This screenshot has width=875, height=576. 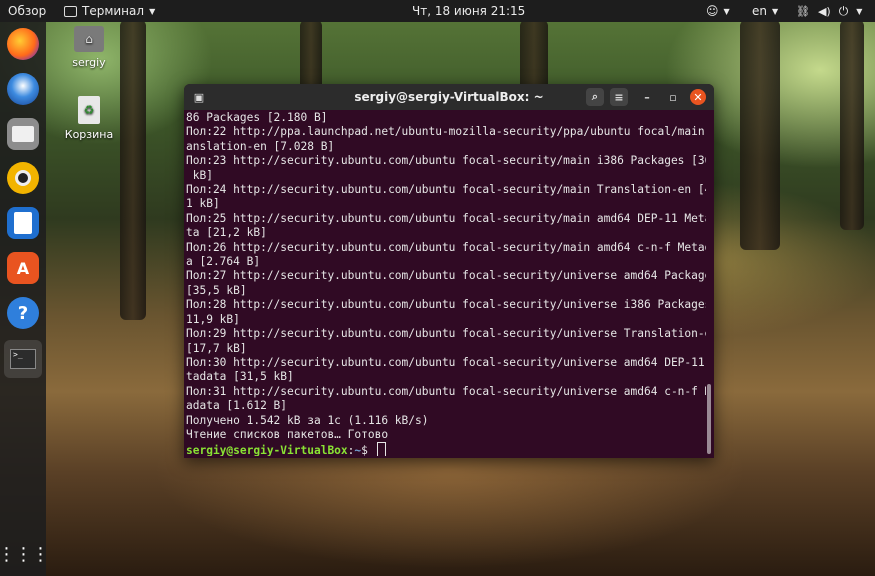 What do you see at coordinates (89, 134) in the screenshot?
I see `trash-label: Корзина` at bounding box center [89, 134].